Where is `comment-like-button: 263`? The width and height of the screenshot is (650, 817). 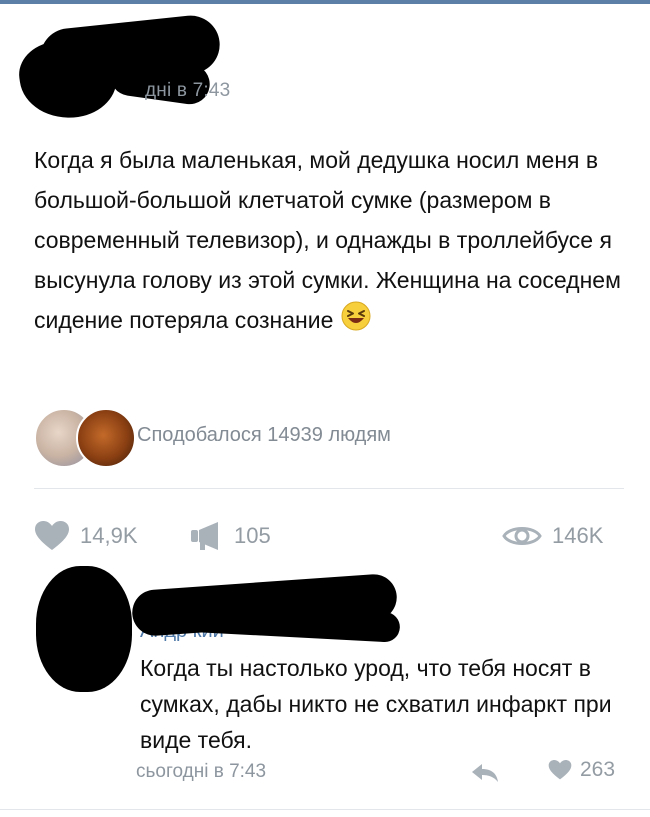
comment-like-button: 263 is located at coordinates (581, 770).